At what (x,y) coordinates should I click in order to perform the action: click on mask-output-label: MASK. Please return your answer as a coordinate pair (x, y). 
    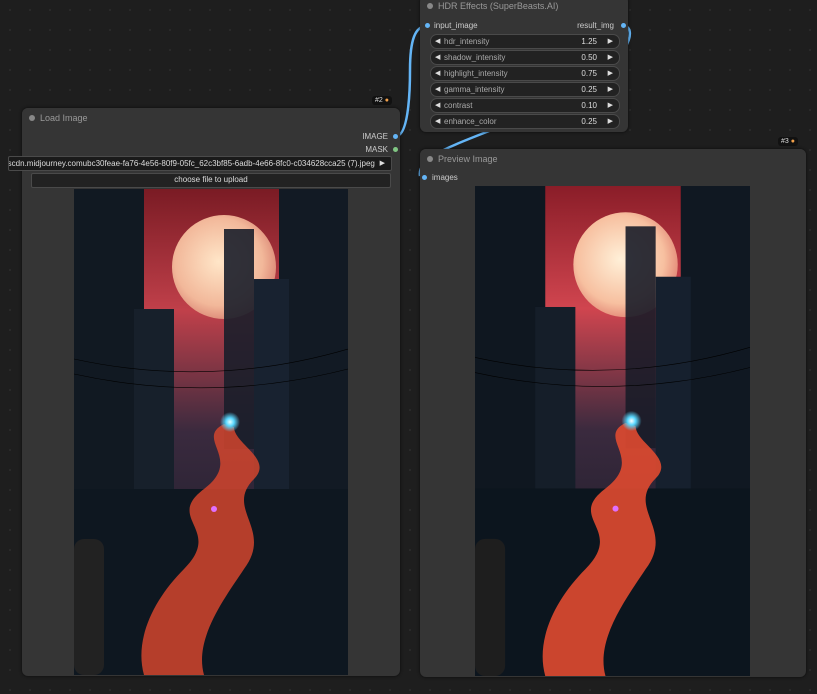
    Looking at the image, I should click on (376, 149).